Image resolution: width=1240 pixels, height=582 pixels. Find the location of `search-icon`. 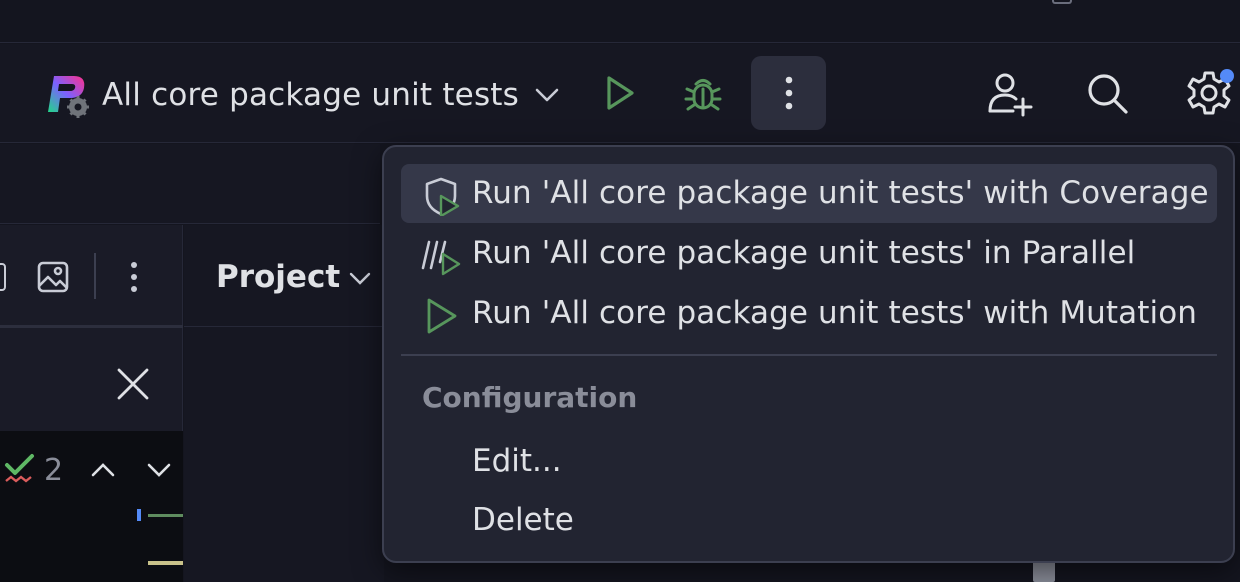

search-icon is located at coordinates (1108, 94).